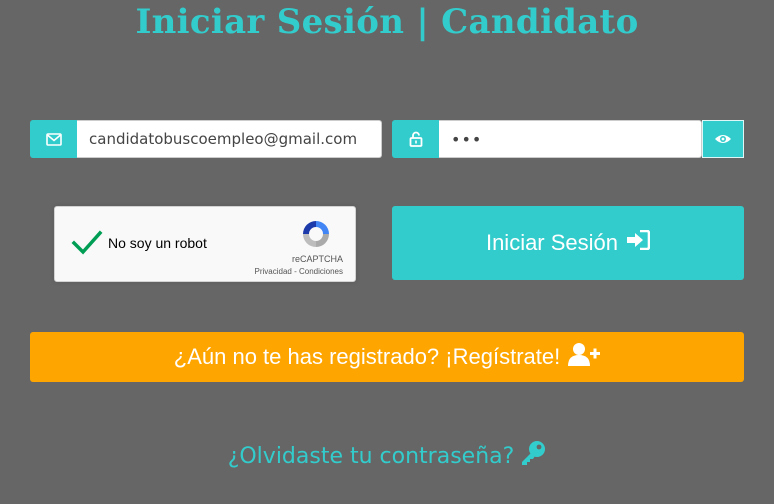  I want to click on register-button: ¿Aún no te has registrado? ¡Regístrate!, so click(387, 357).